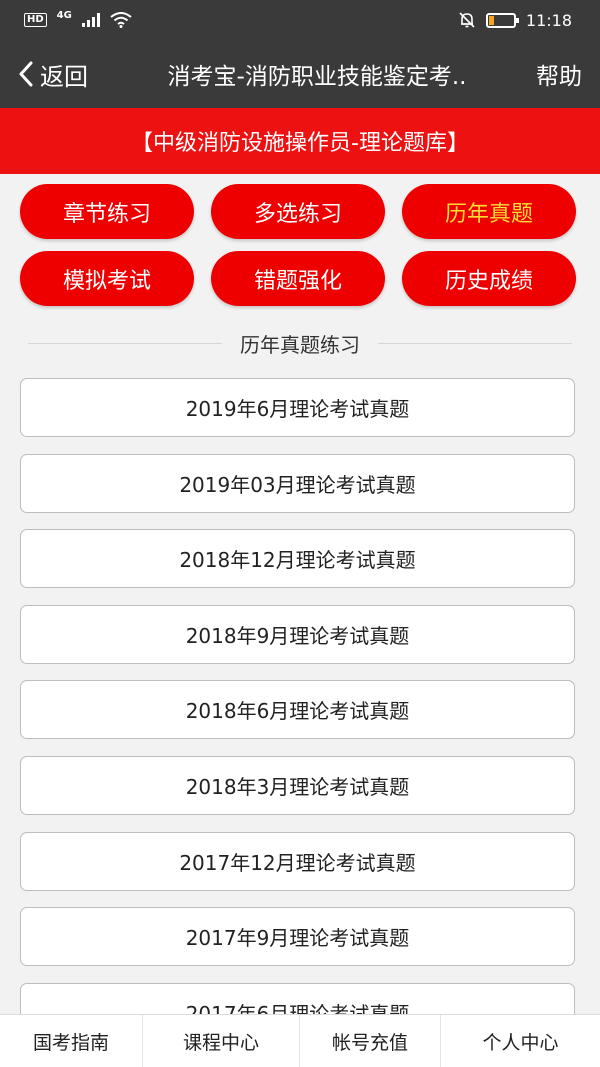 The width and height of the screenshot is (600, 1067). Describe the element at coordinates (78, 18) in the screenshot. I see `status-left: HD 4G` at that location.